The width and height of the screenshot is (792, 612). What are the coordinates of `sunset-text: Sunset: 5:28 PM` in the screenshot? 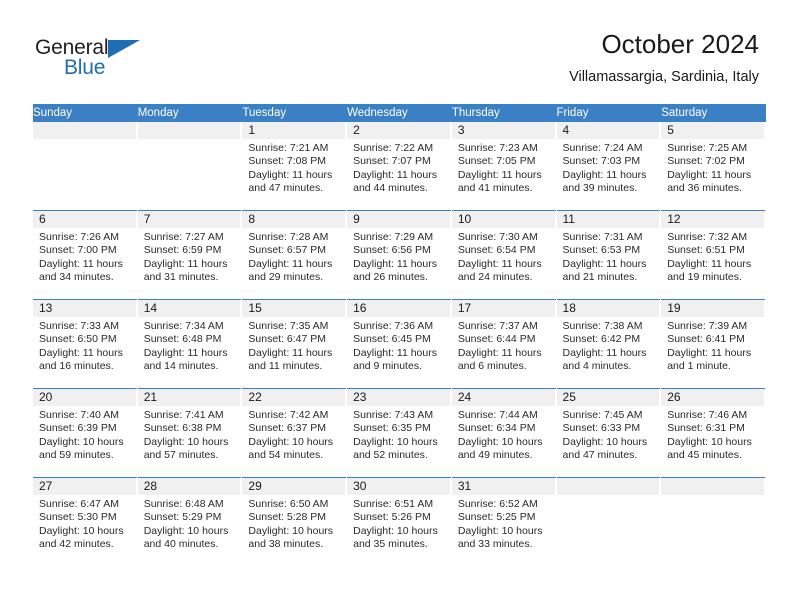 It's located at (287, 517).